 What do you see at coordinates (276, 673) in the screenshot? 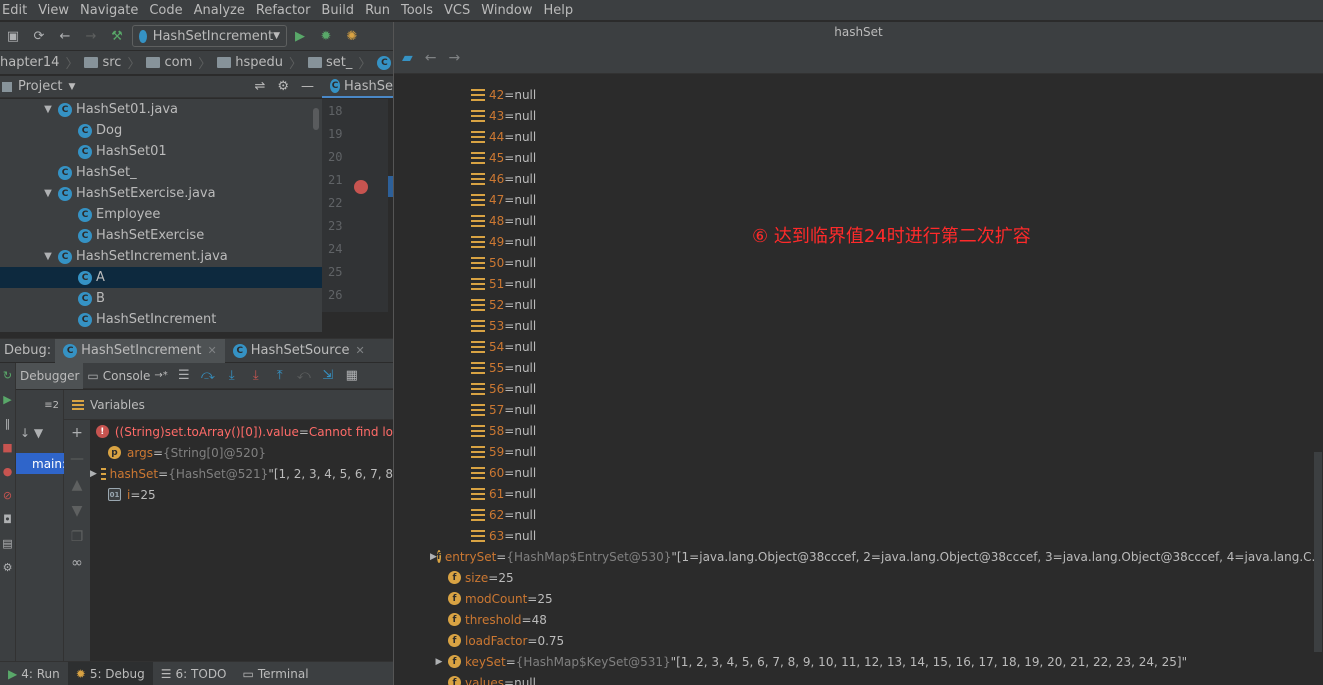
I see `terminal-tool-button: ▭ Terminal` at bounding box center [276, 673].